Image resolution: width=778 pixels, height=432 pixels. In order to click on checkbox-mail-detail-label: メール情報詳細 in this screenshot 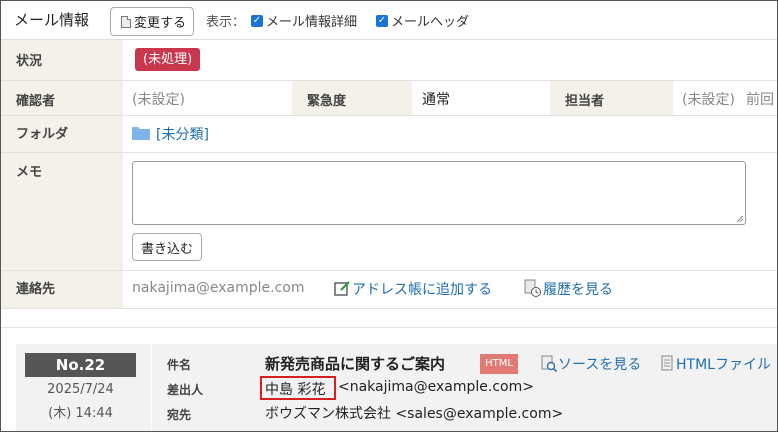, I will do `click(312, 22)`.